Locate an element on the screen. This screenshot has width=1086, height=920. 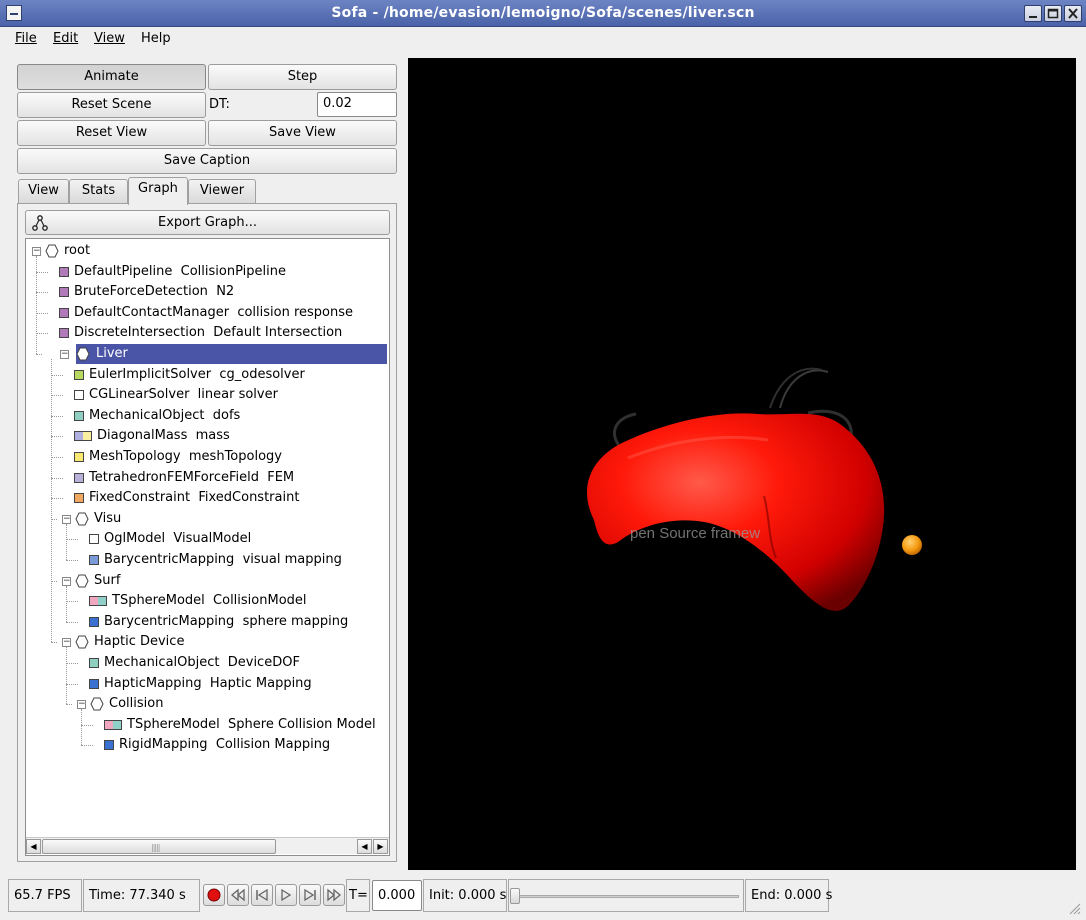
tree-item: MechanicalObject DeviceDOF is located at coordinates (207, 663).